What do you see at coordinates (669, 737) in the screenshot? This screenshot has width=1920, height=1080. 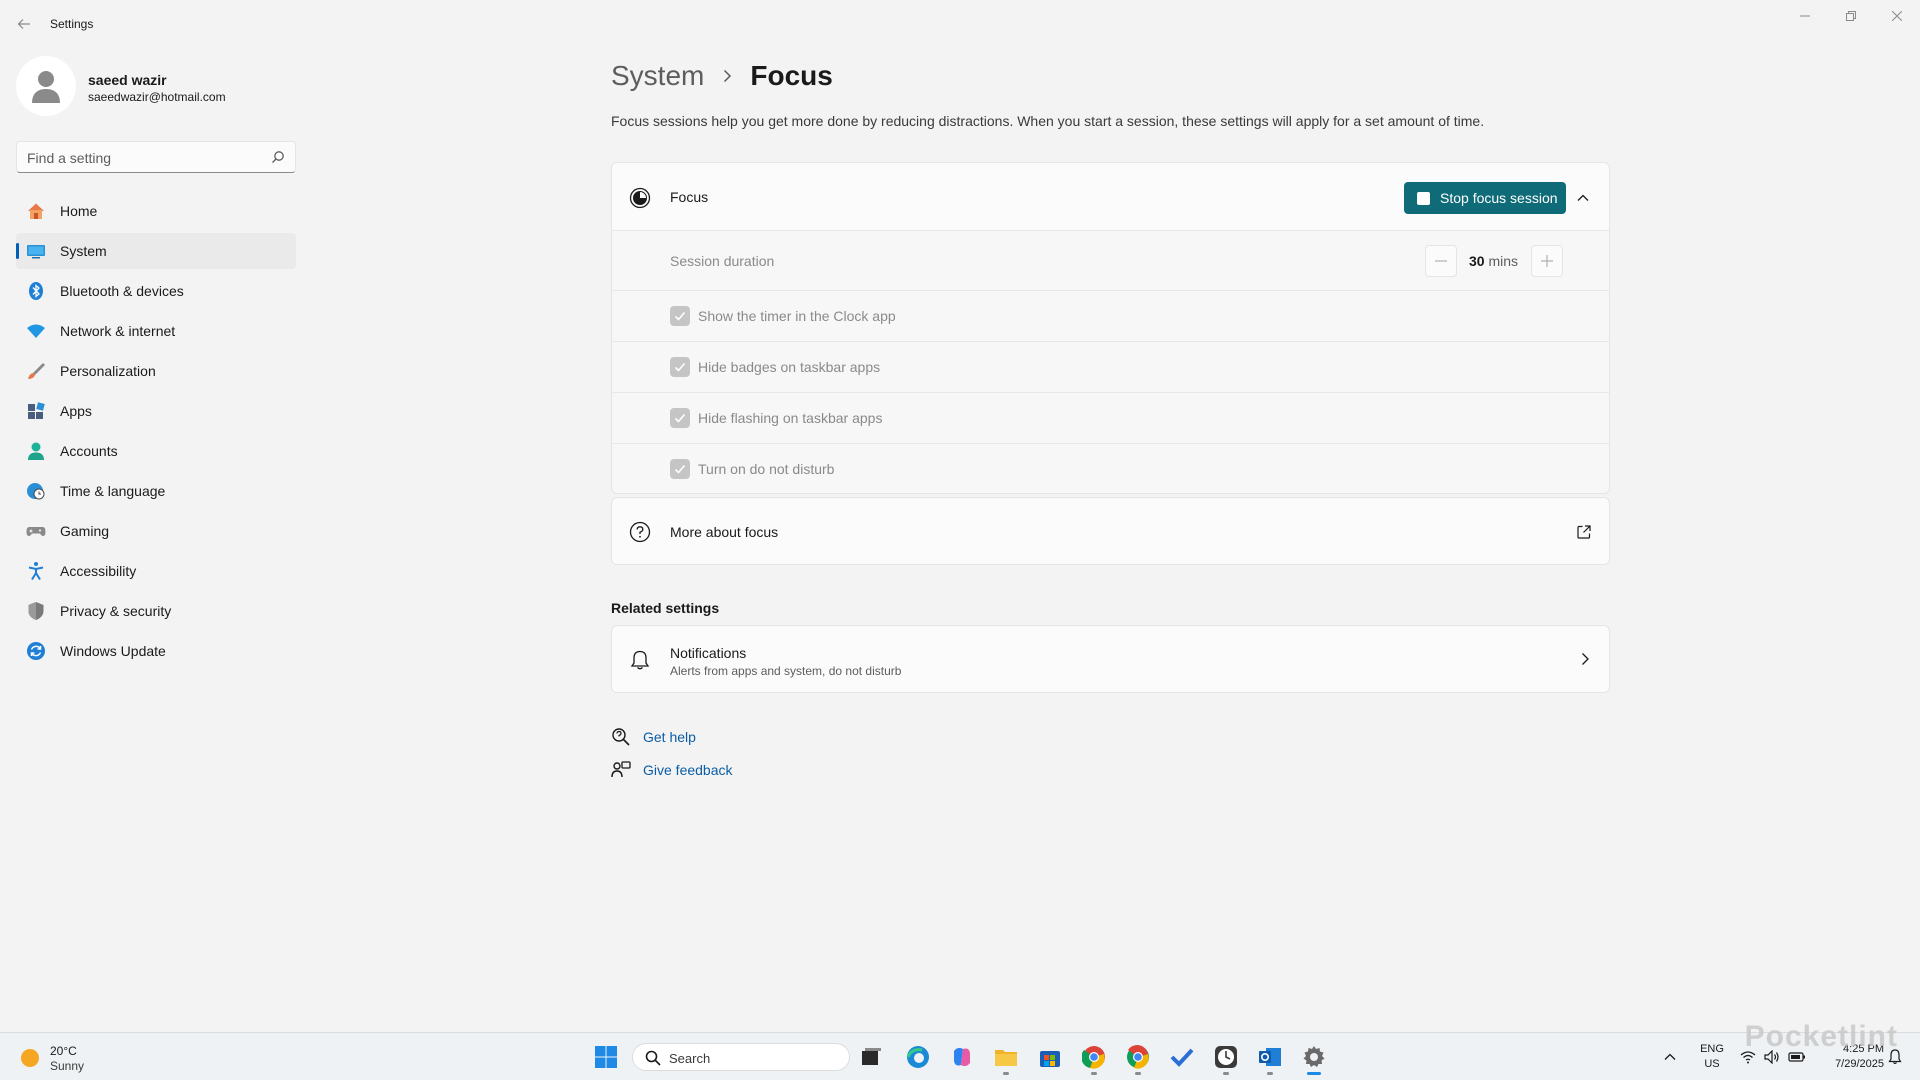 I see `get-help-label: Get help` at bounding box center [669, 737].